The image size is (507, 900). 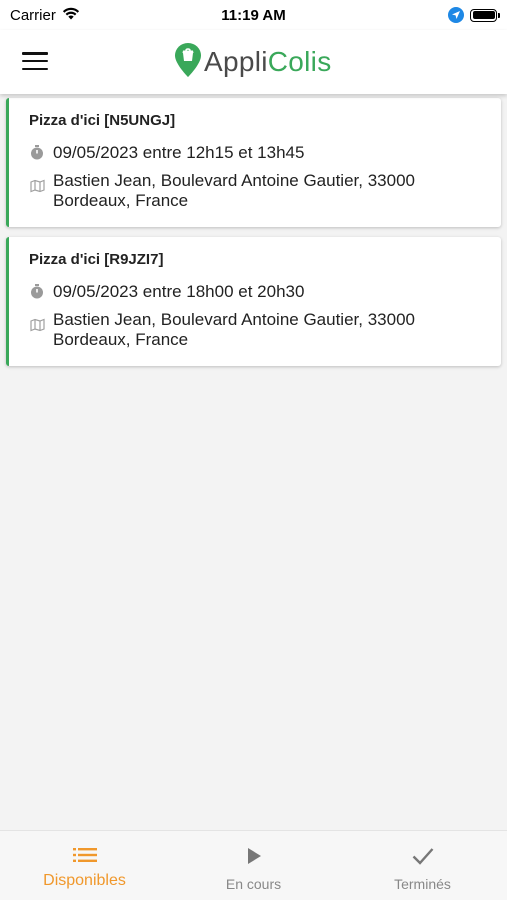 What do you see at coordinates (254, 858) in the screenshot?
I see `play-icon` at bounding box center [254, 858].